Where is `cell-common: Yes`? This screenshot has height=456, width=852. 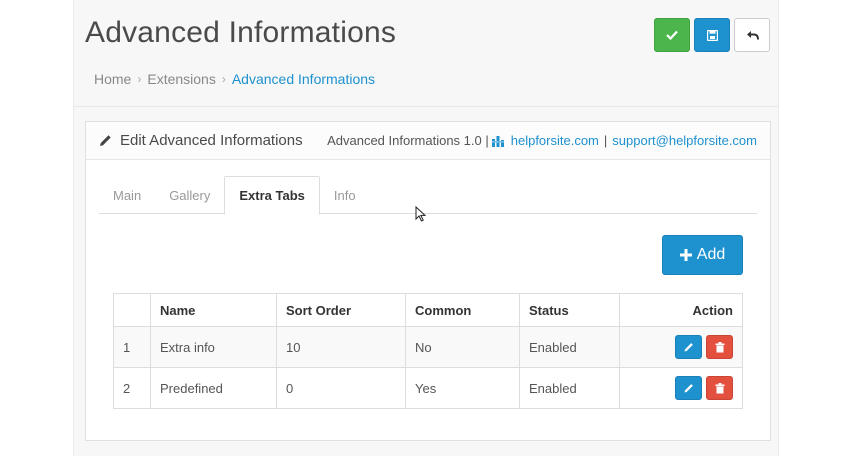 cell-common: Yes is located at coordinates (462, 388).